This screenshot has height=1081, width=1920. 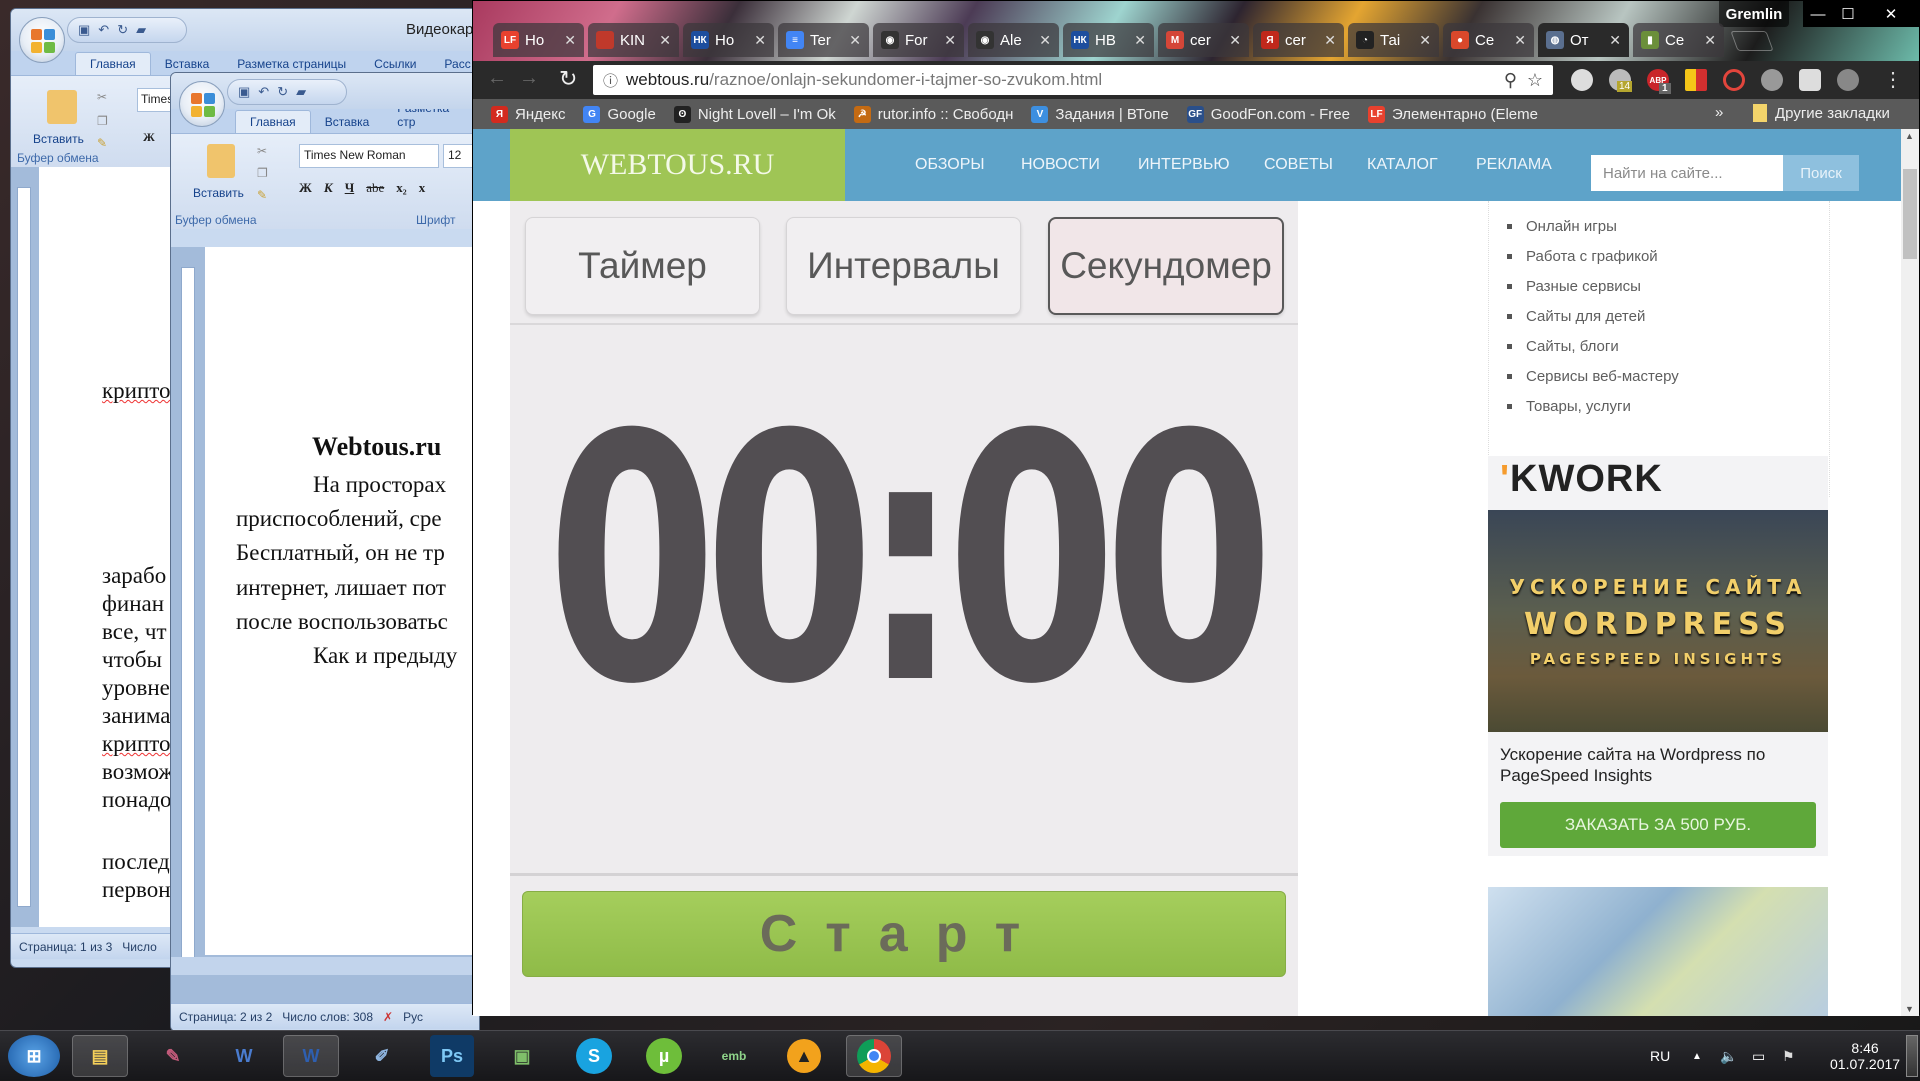 What do you see at coordinates (103, 30) in the screenshot?
I see `undo-icon: ↶` at bounding box center [103, 30].